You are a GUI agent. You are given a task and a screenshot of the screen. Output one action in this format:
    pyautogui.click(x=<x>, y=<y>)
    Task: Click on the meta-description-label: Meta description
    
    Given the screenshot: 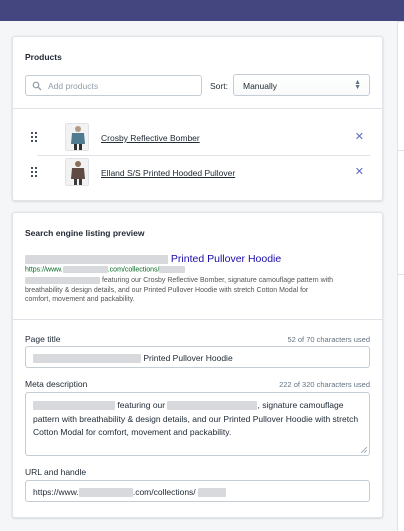 What is the action you would take?
    pyautogui.click(x=56, y=384)
    